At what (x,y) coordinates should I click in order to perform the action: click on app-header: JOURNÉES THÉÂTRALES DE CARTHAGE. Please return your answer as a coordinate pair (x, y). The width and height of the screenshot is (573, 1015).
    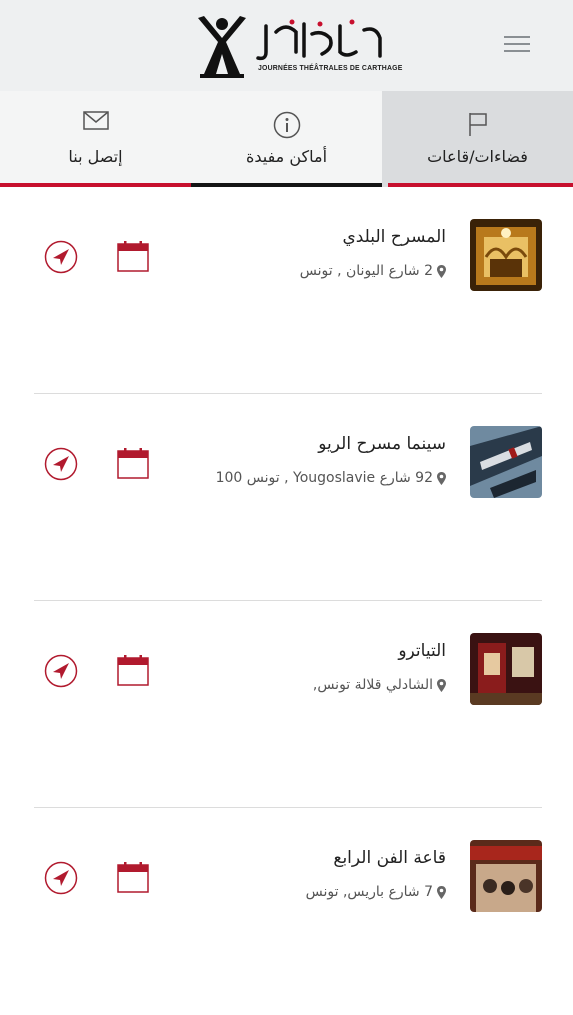
    Looking at the image, I should click on (286, 45).